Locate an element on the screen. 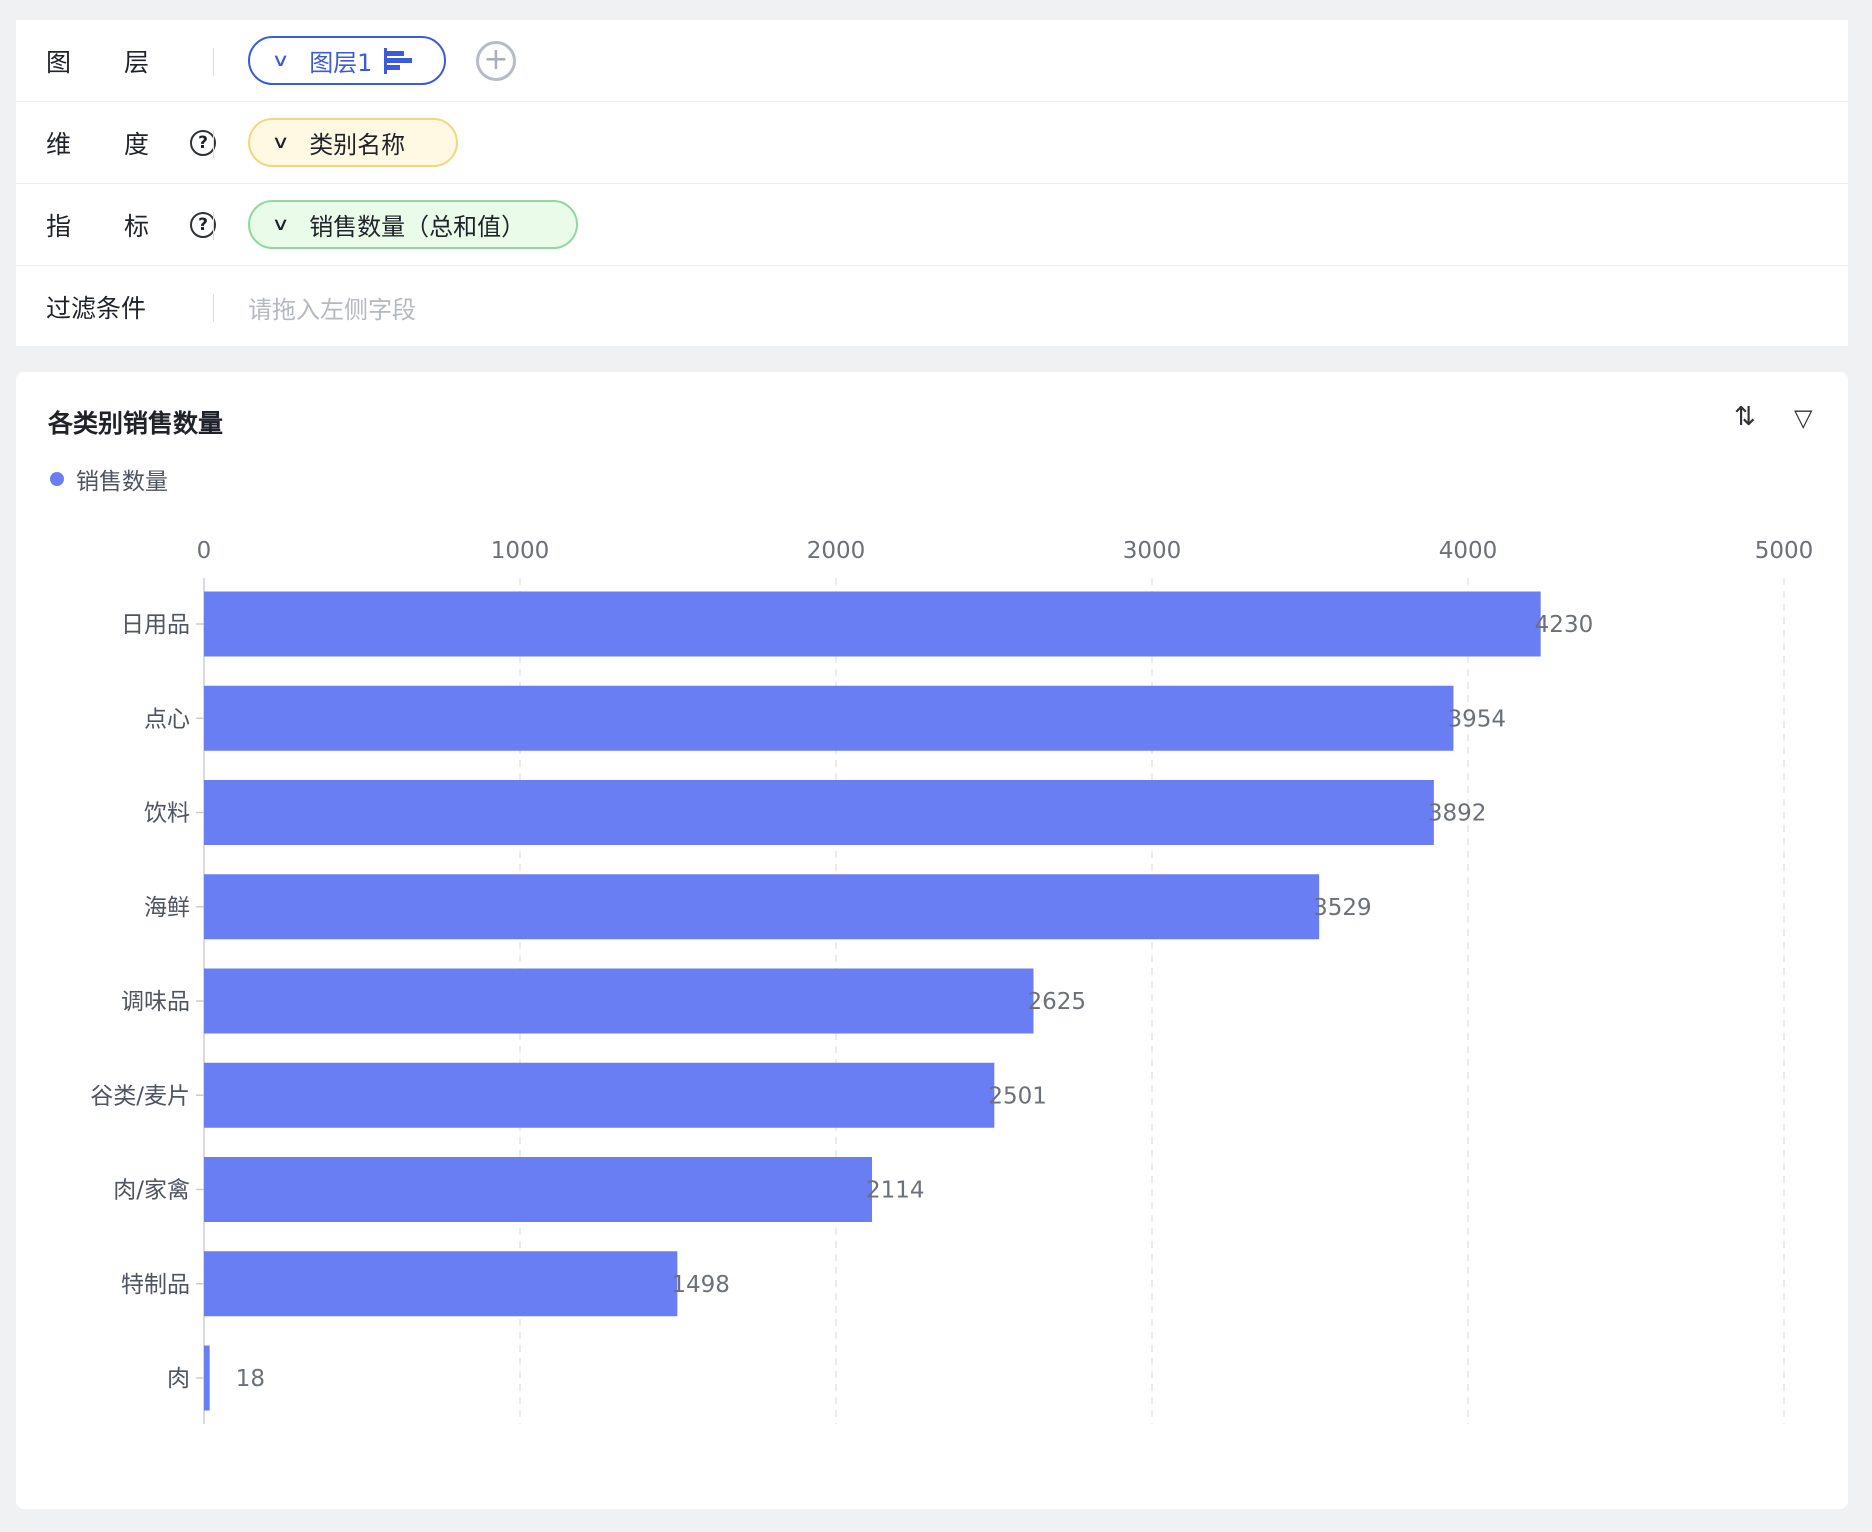 The width and height of the screenshot is (1872, 1532). filter-label: 过滤条件 is located at coordinates (96, 308).